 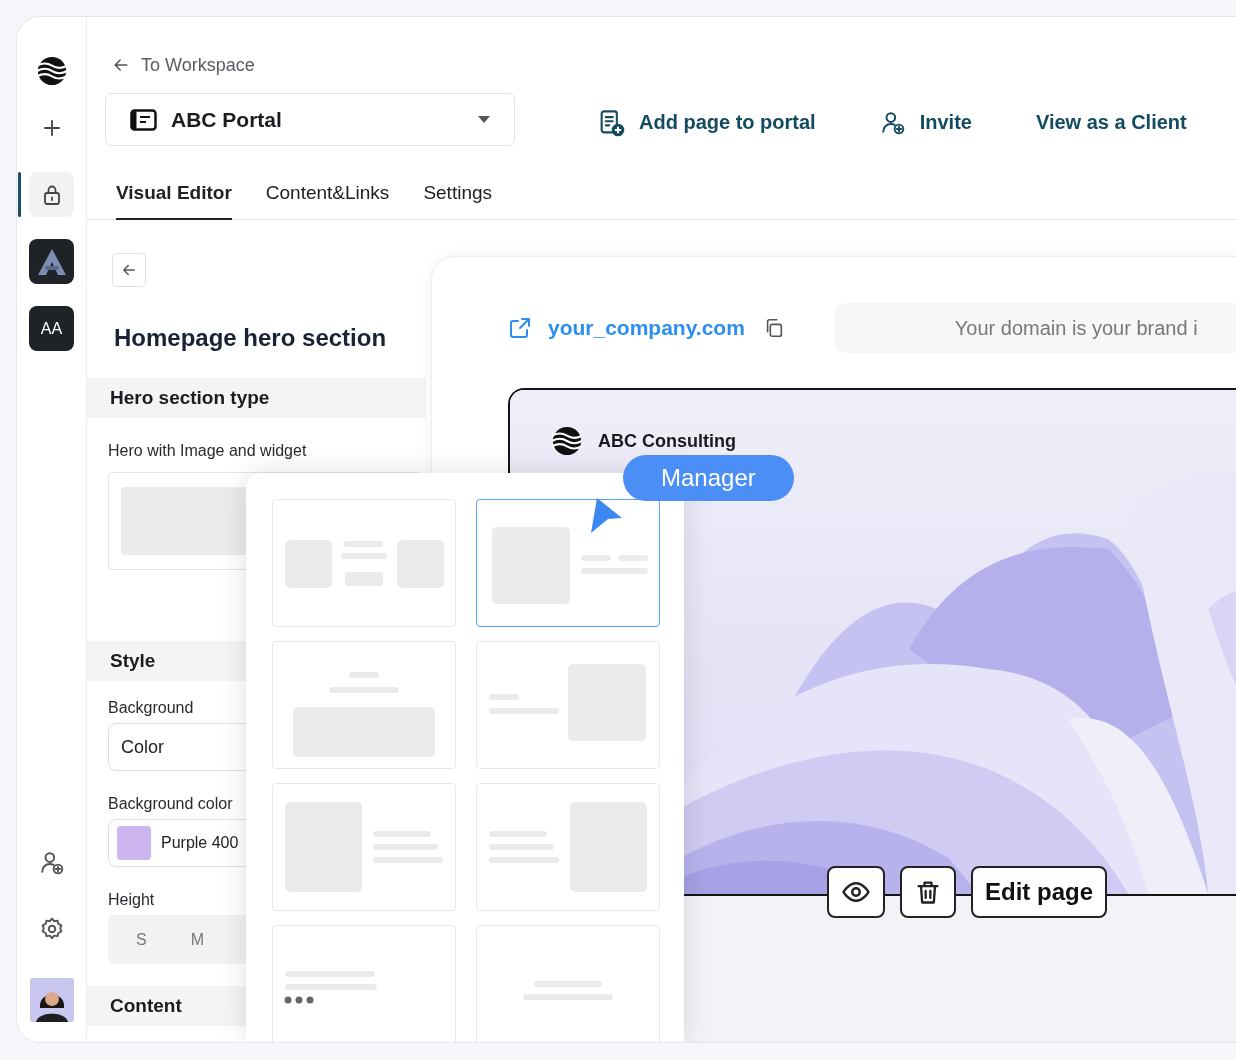 I want to click on role-badge: Manager, so click(x=708, y=478).